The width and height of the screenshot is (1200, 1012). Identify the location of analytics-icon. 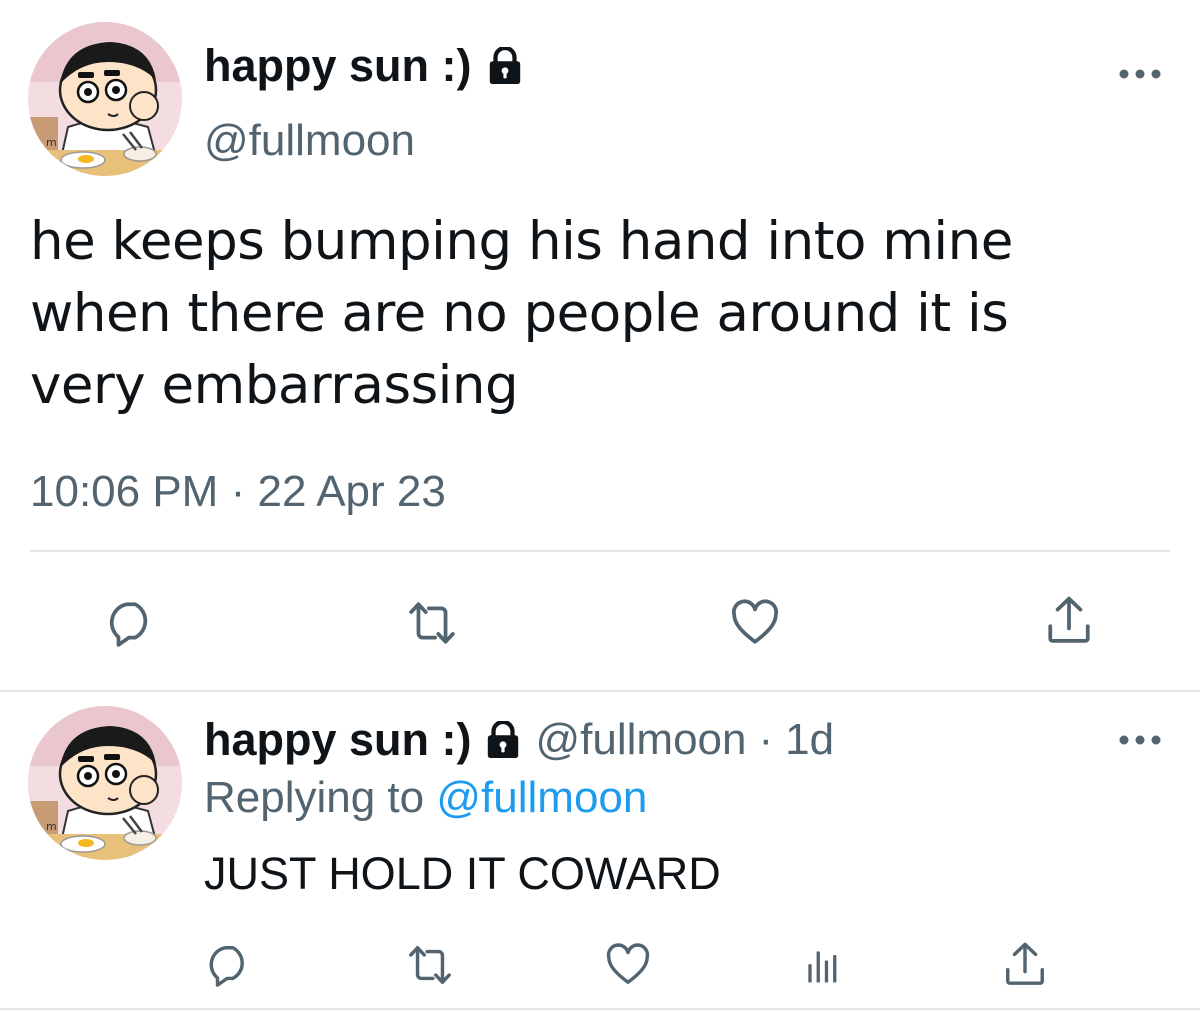
(823, 966).